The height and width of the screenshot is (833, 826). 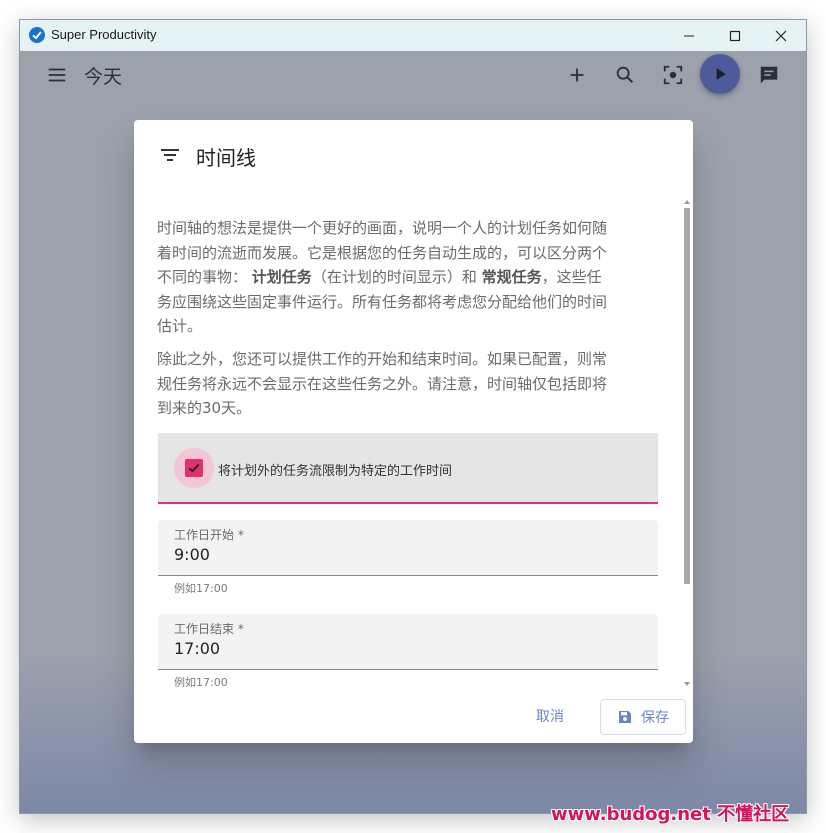 I want to click on minimize-icon, so click(x=689, y=35).